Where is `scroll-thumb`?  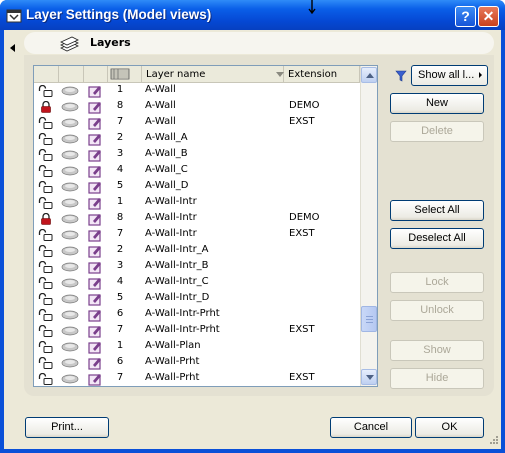
scroll-thumb is located at coordinates (369, 319).